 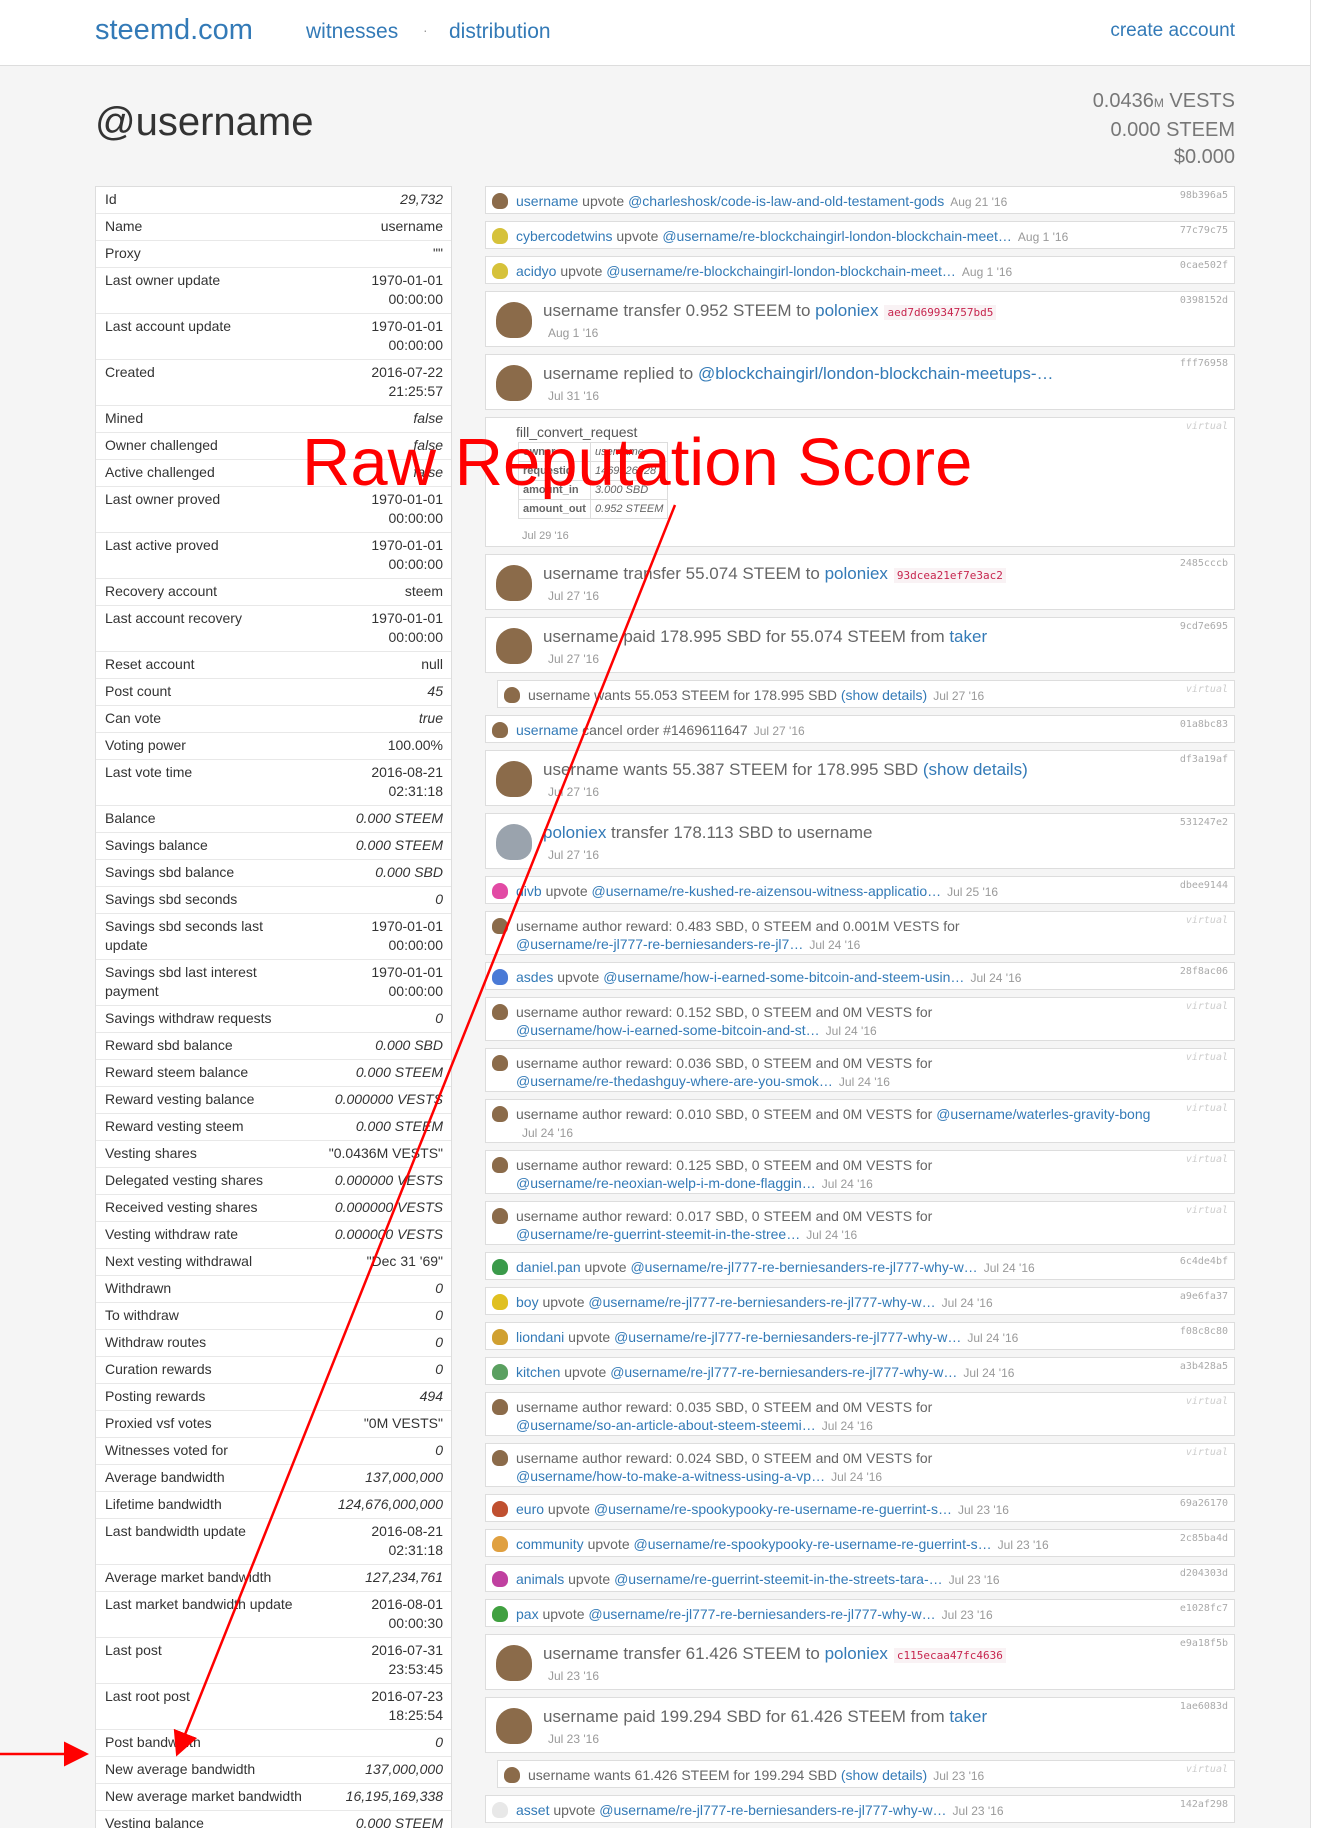 I want to click on tx-hash: 531247e2, so click(x=1204, y=822).